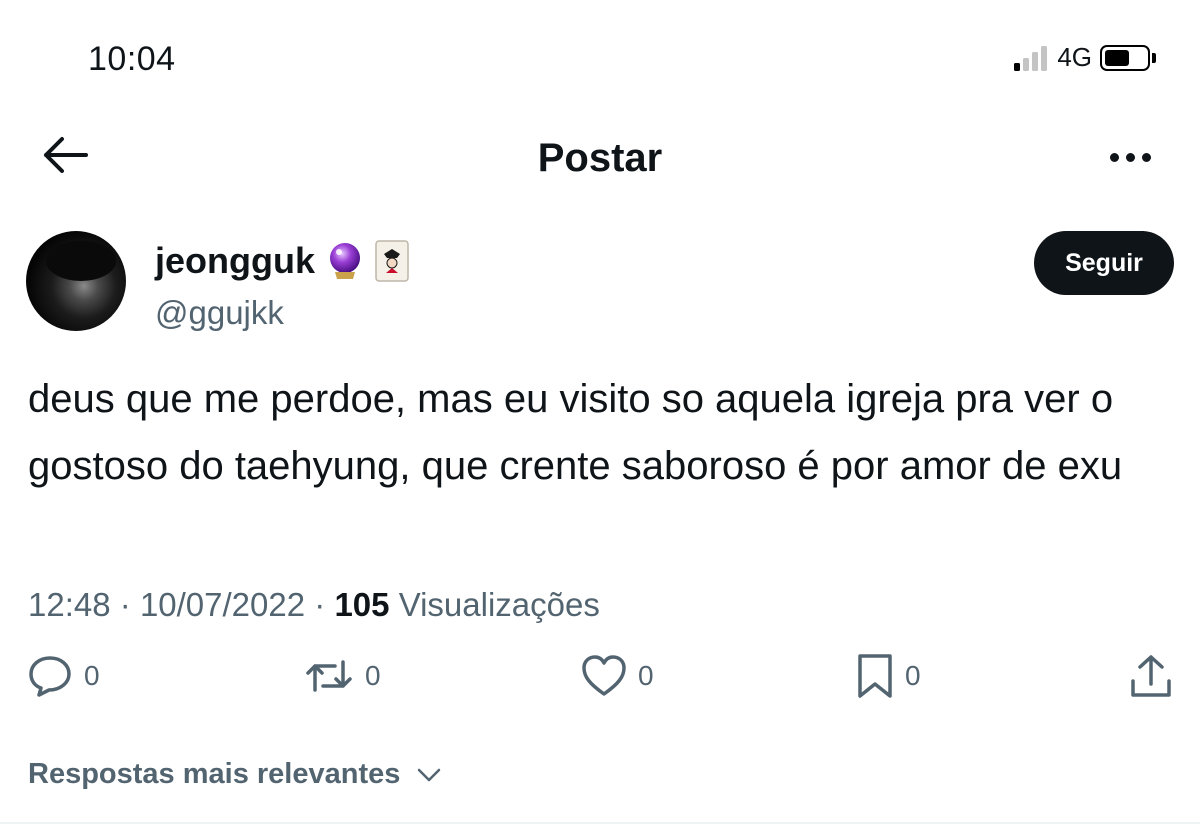 The image size is (1200, 840). I want to click on bookmark-icon, so click(875, 676).